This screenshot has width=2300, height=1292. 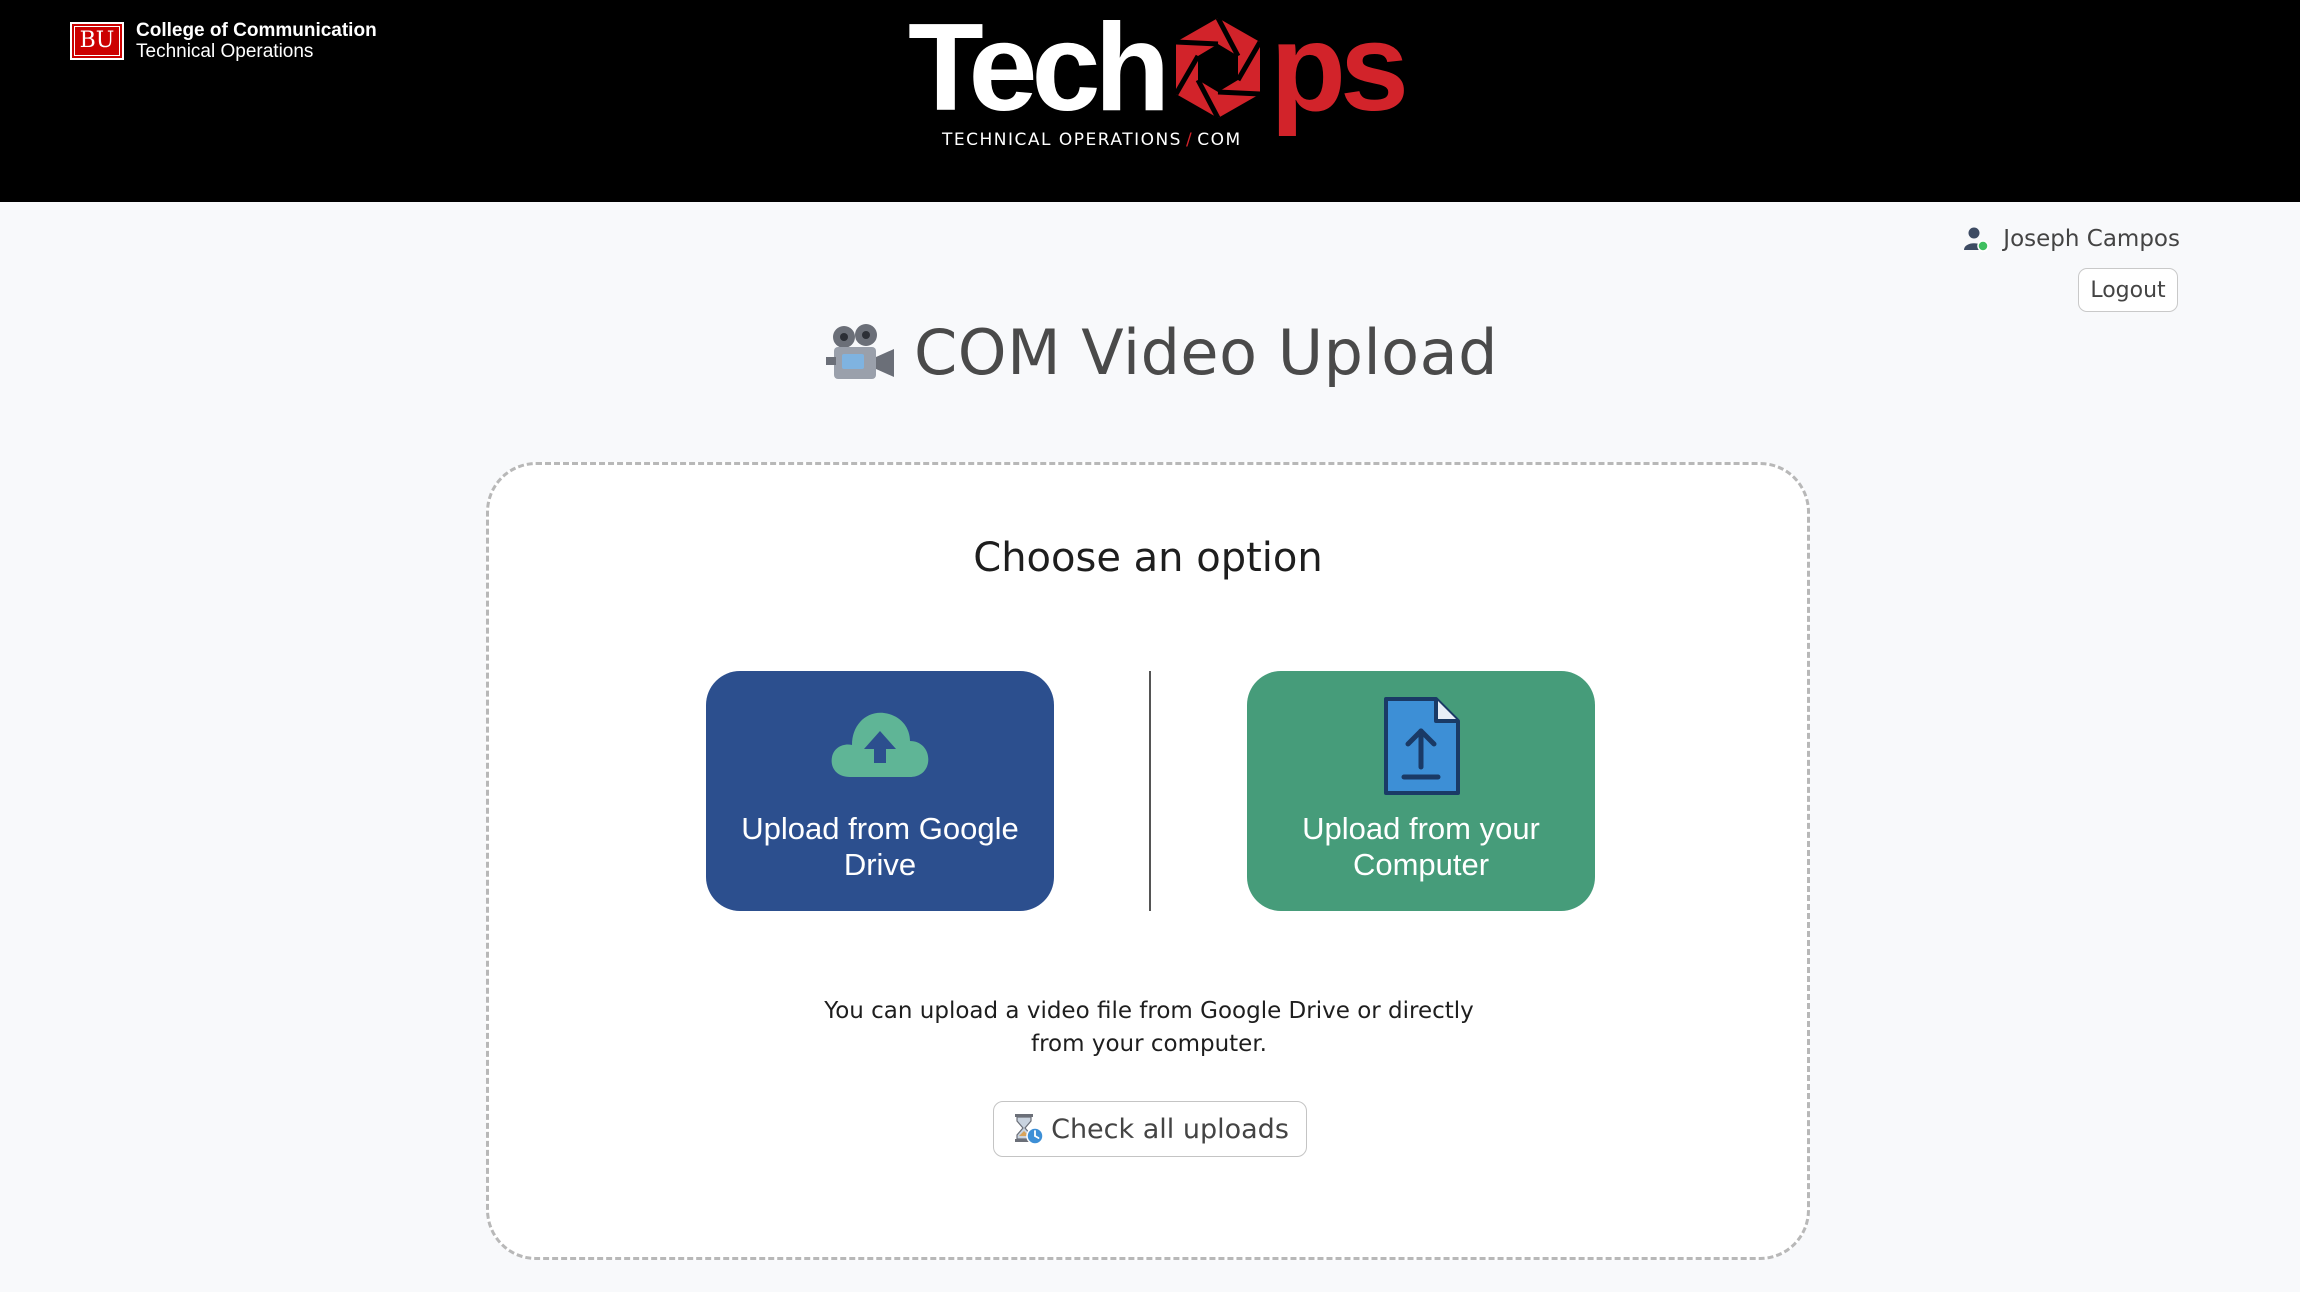 I want to click on upload-google-drive-button: Upload from Google Drive, so click(x=880, y=791).